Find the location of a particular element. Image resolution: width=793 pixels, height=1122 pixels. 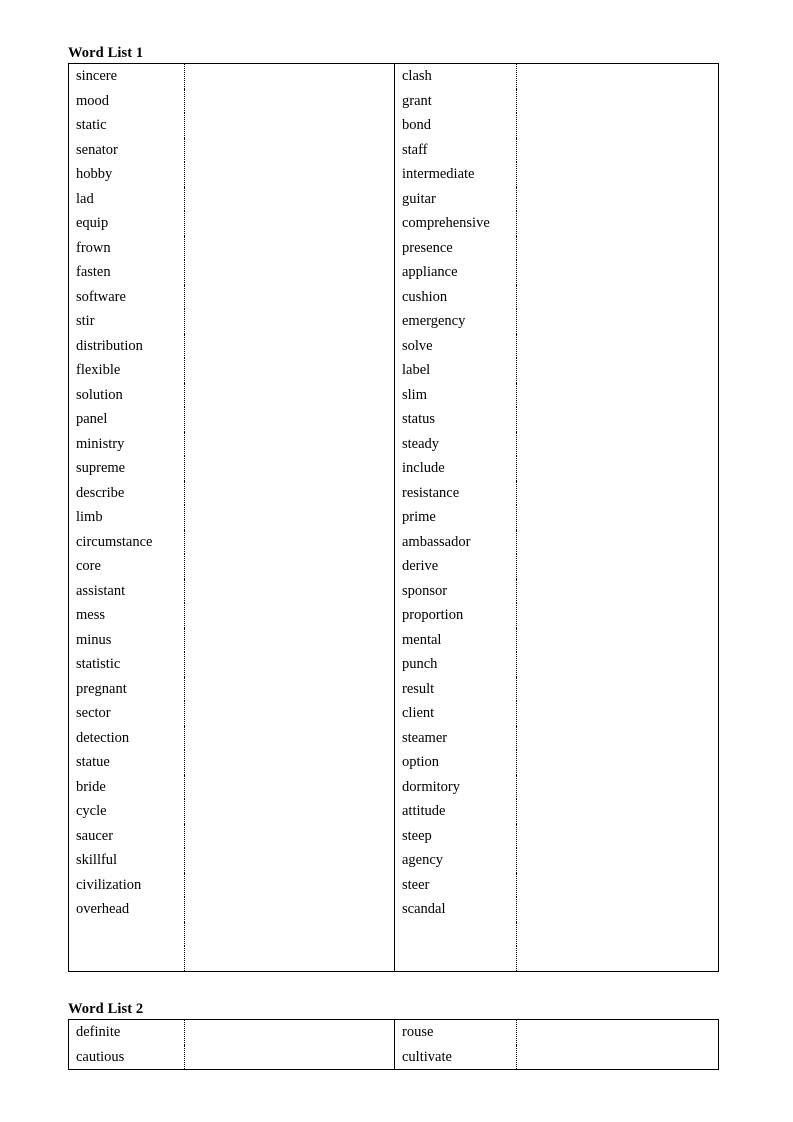

word-text: client is located at coordinates (418, 713).